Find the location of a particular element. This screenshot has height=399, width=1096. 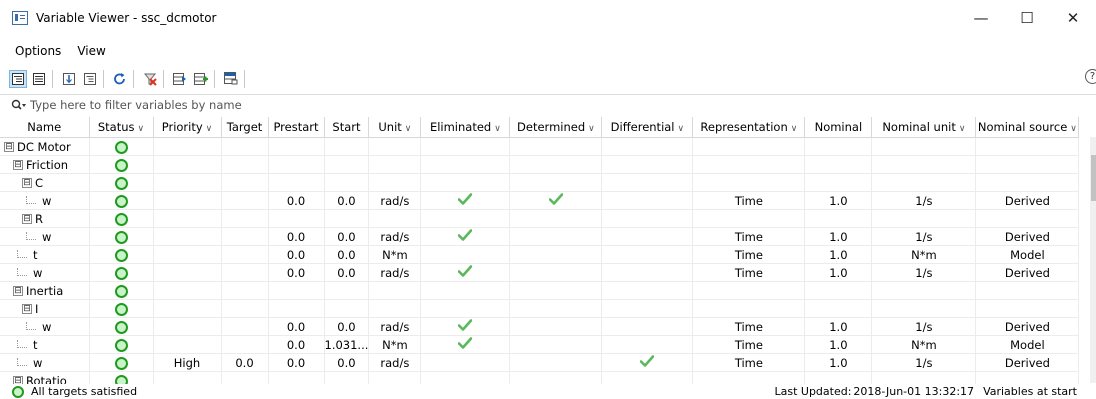

cell-nominal-unit is located at coordinates (924, 182).